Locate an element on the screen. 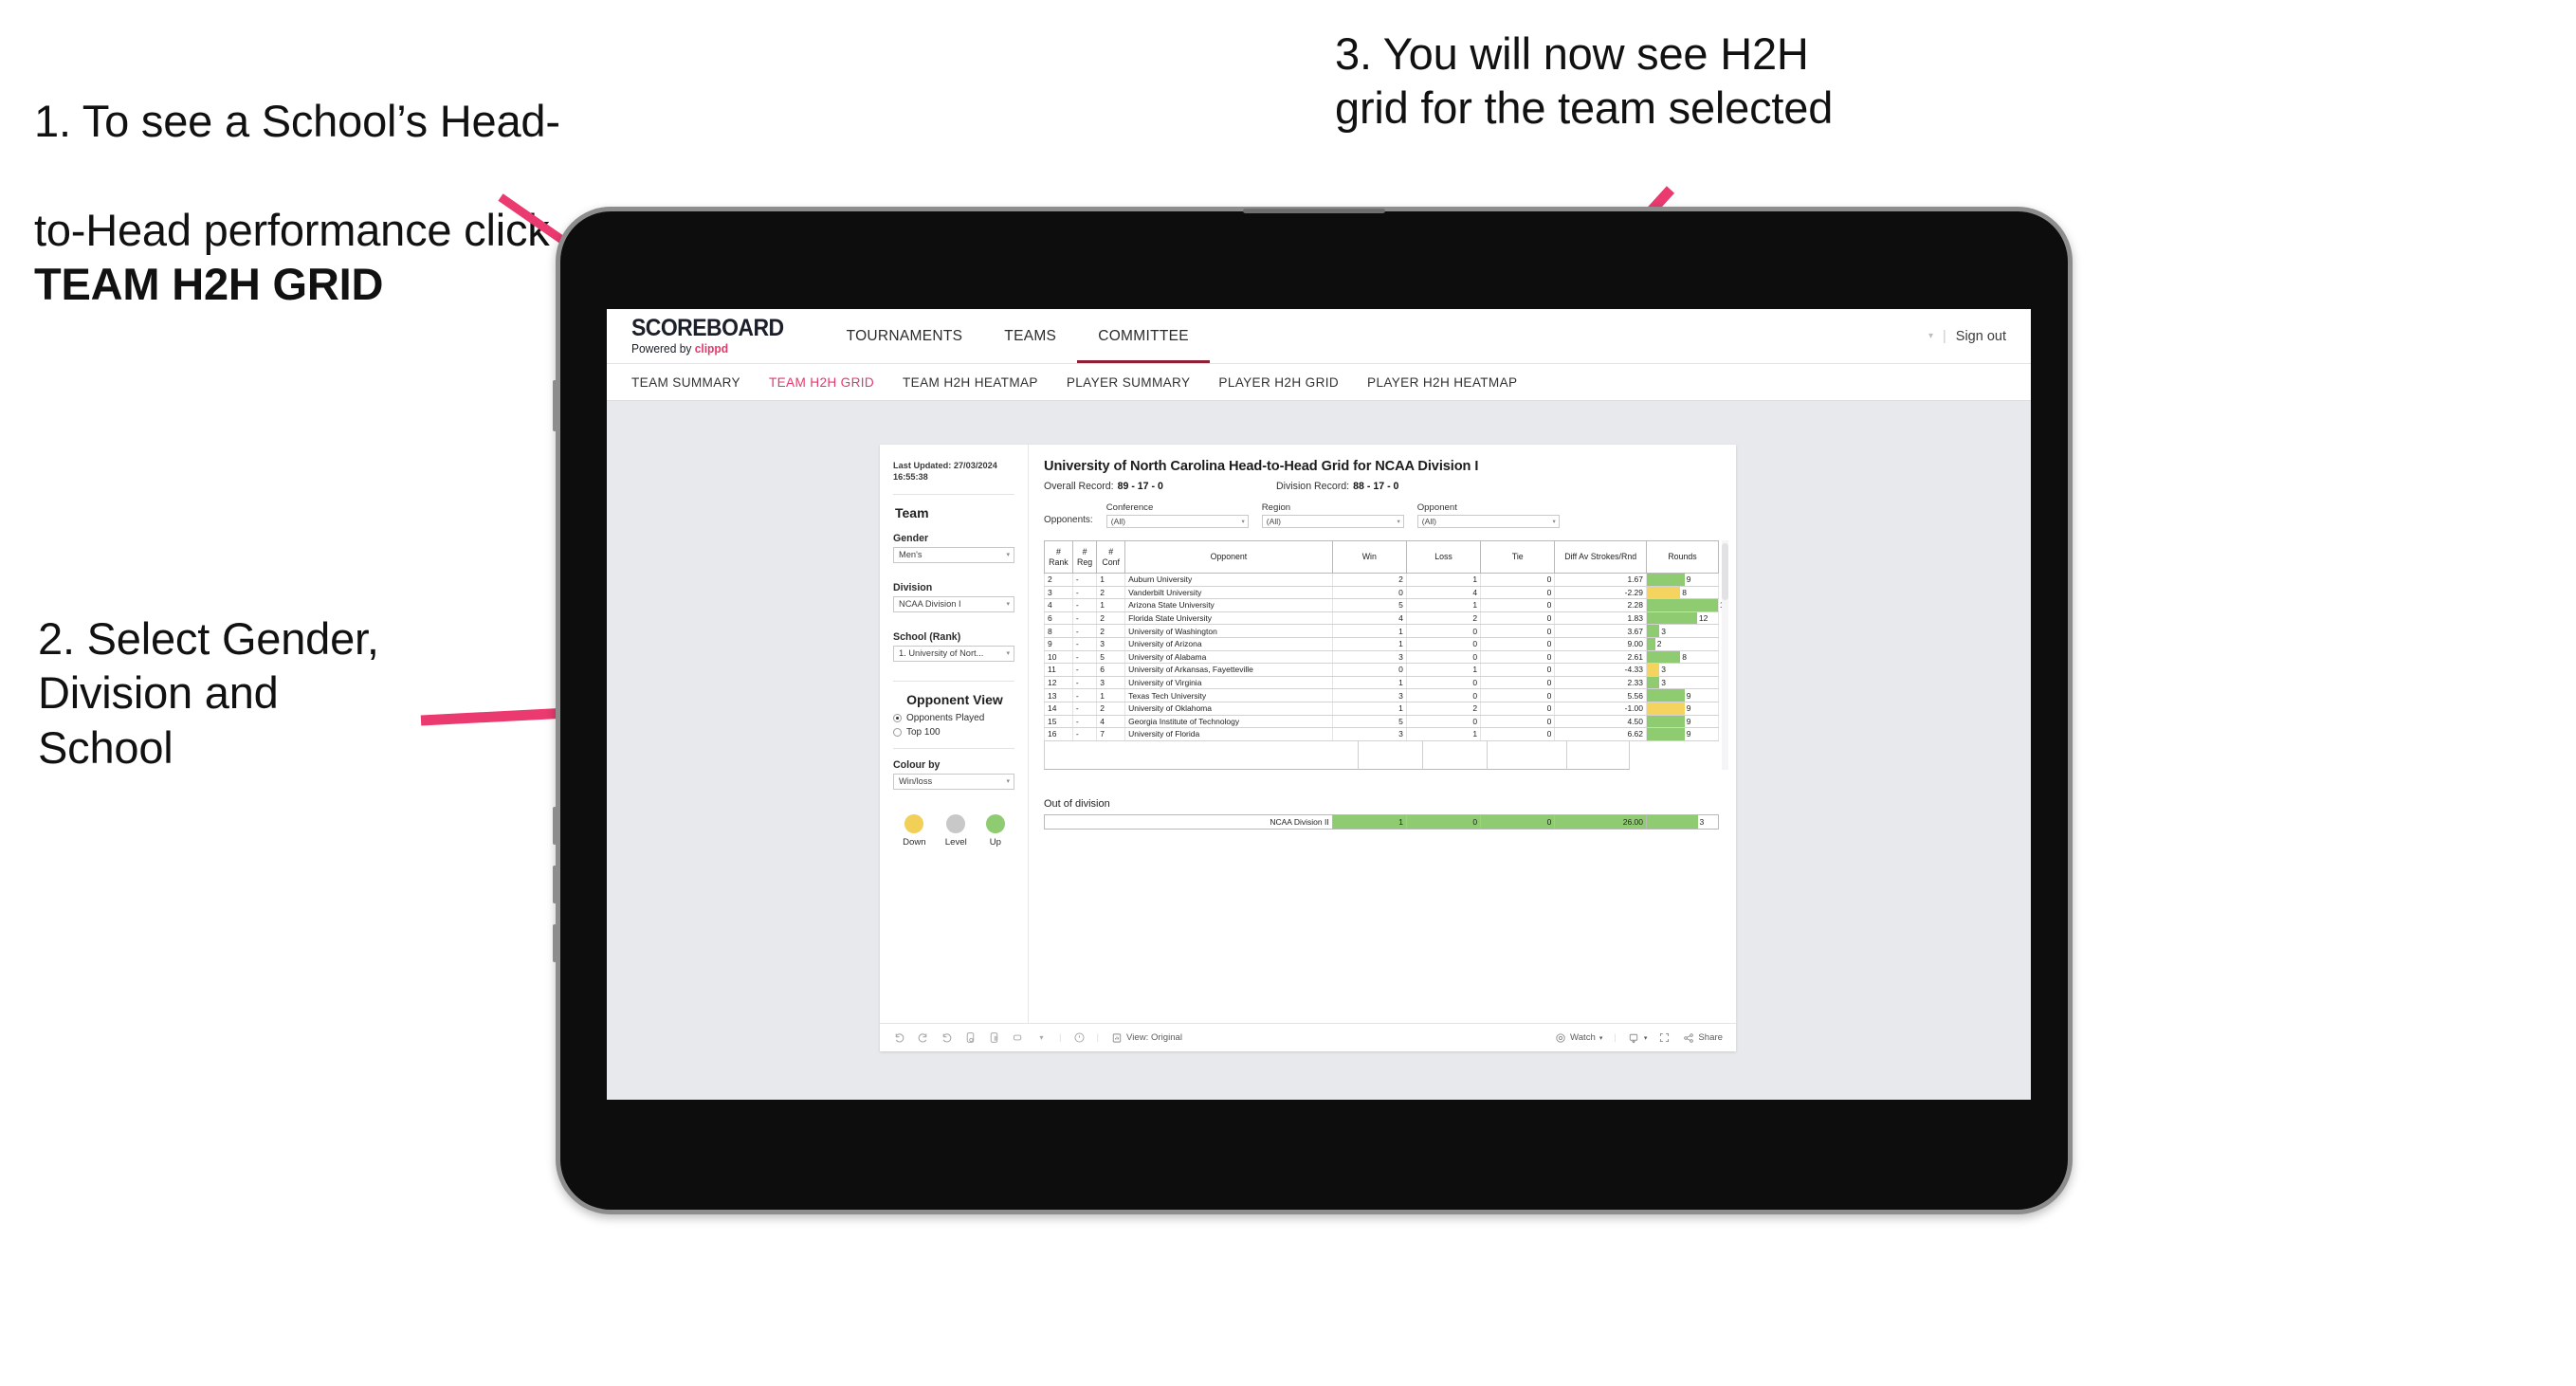 The width and height of the screenshot is (2576, 1386). table-row: 13-1 Texas Tech University 3 0 0 5.56 9 is located at coordinates (1382, 695).